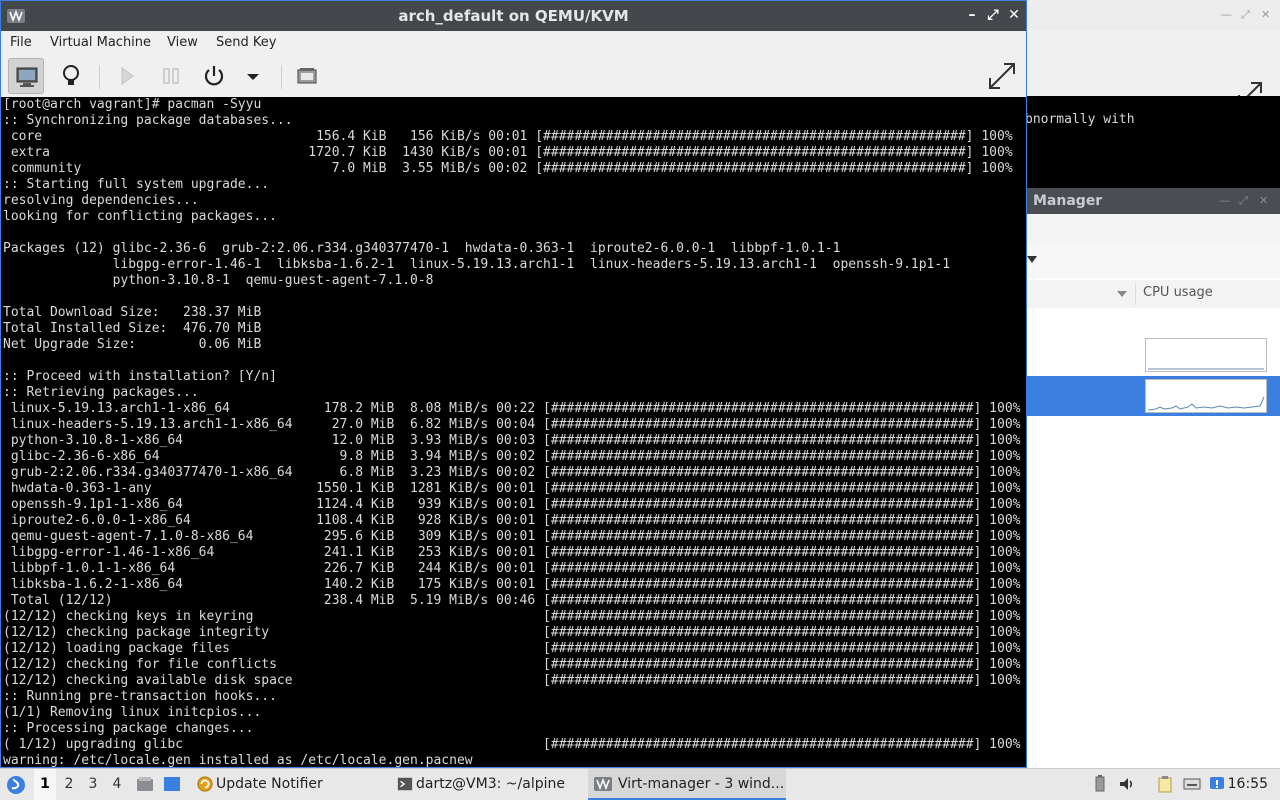  What do you see at coordinates (1122, 294) in the screenshot?
I see `sort-arrow-icon` at bounding box center [1122, 294].